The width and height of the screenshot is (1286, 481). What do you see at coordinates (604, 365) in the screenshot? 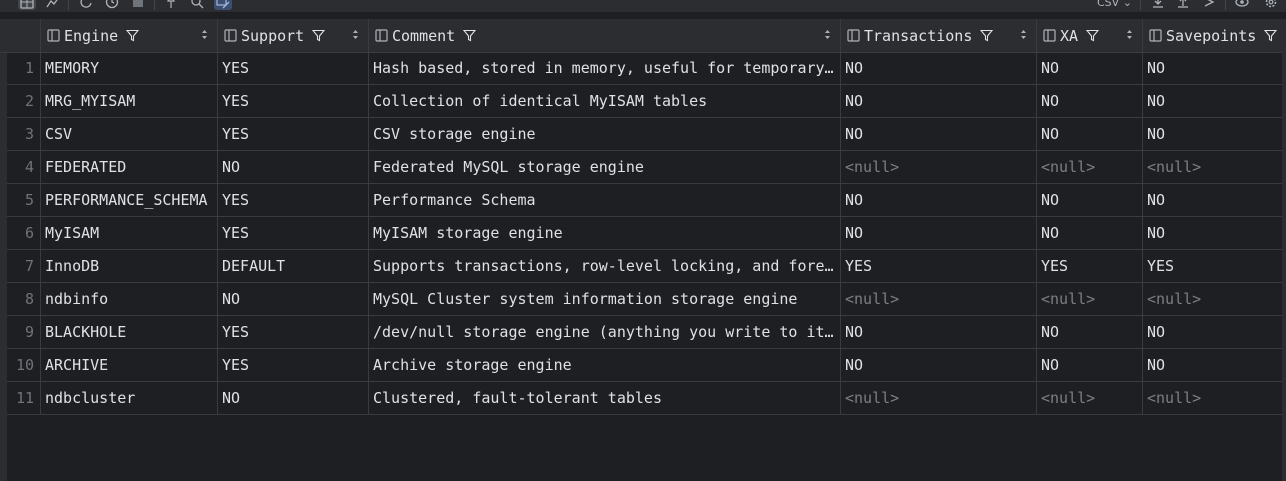
I see `cell-comment: Archive storage engine` at bounding box center [604, 365].